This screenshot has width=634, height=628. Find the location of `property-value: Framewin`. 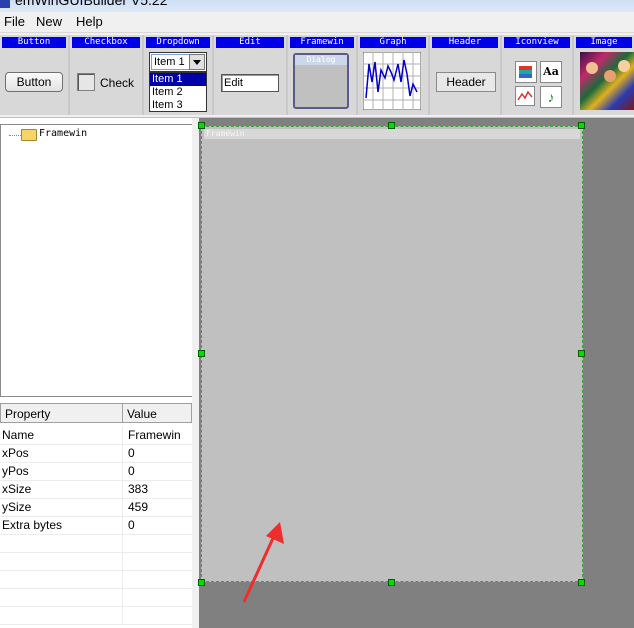

property-value: Framewin is located at coordinates (154, 435).